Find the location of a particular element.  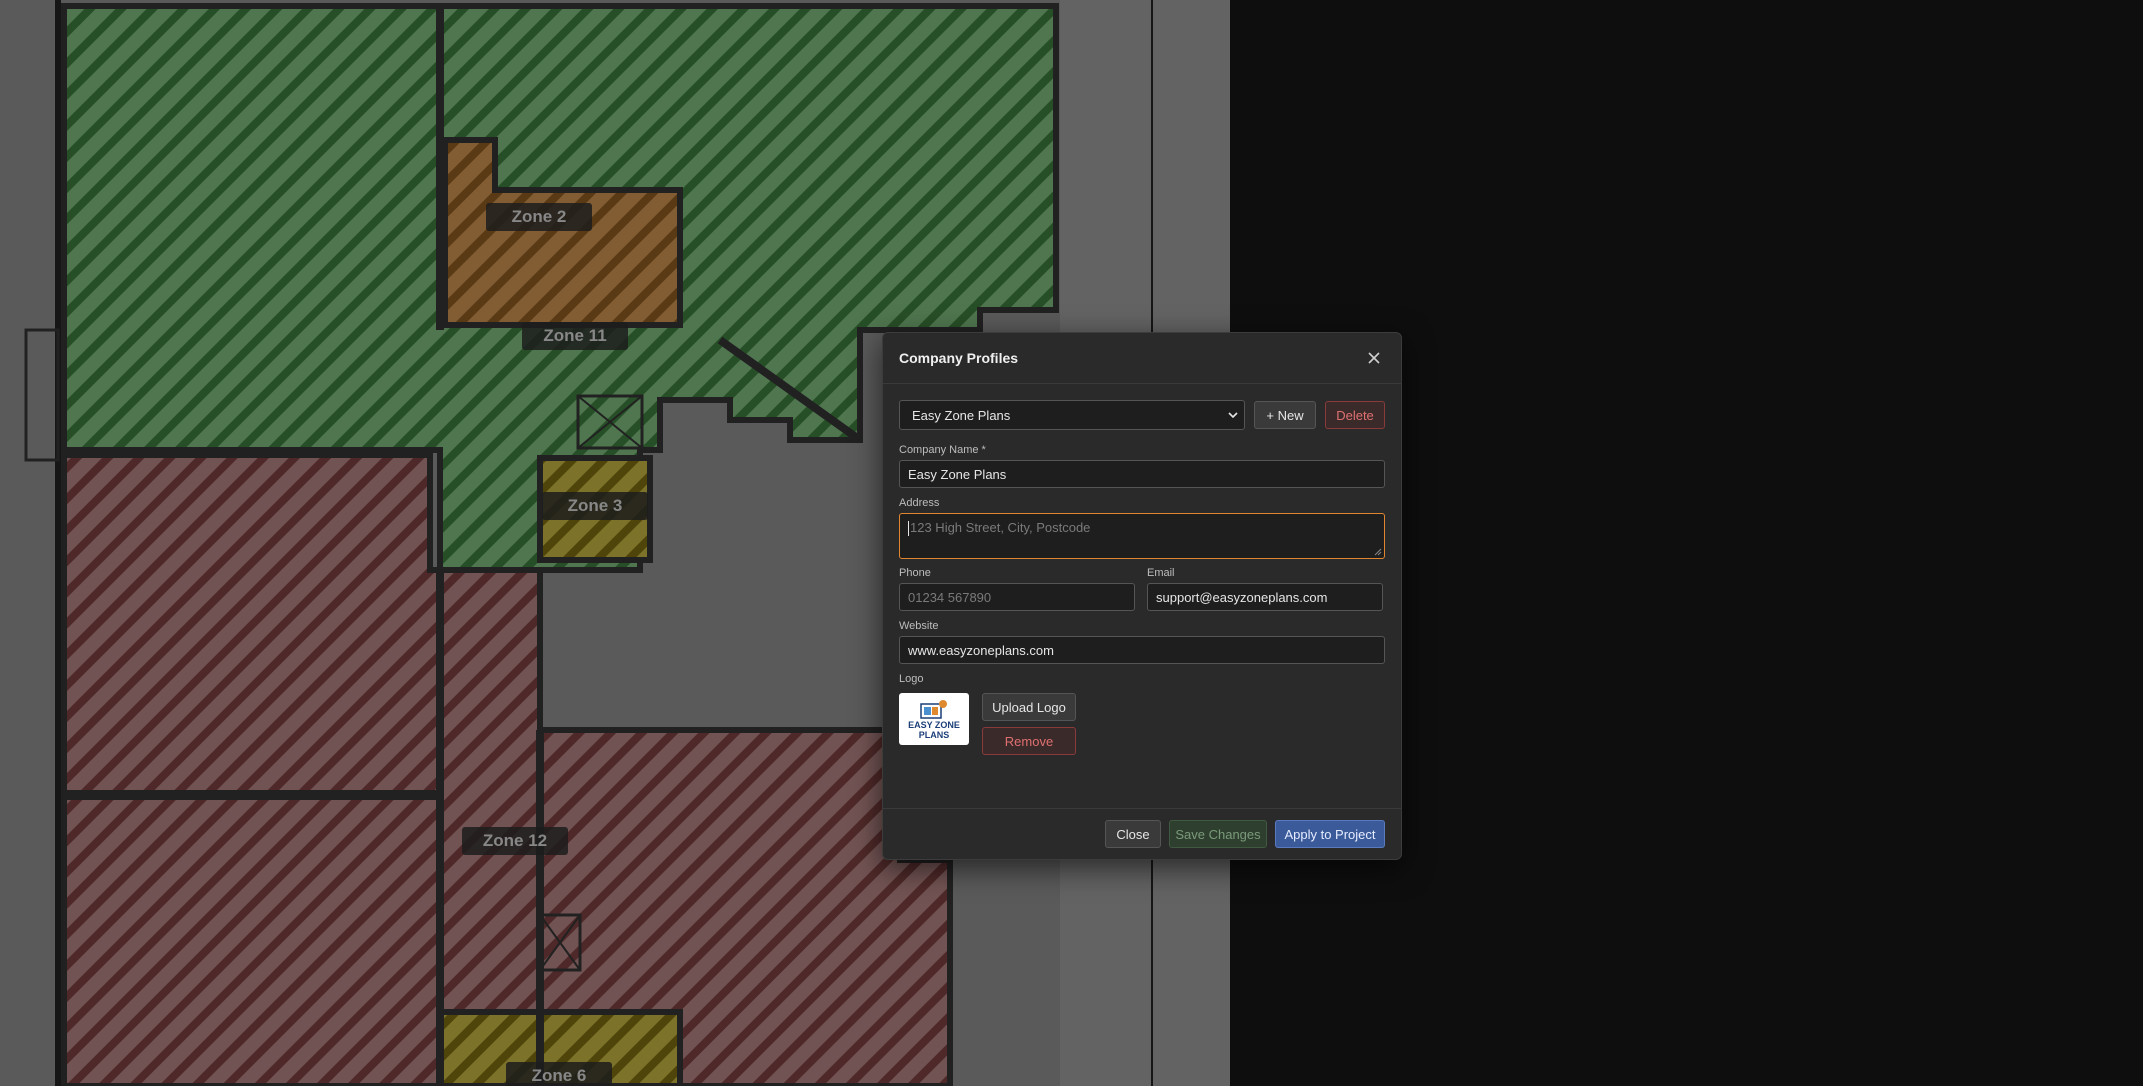

floor-plan-logo-icon is located at coordinates (933, 709).